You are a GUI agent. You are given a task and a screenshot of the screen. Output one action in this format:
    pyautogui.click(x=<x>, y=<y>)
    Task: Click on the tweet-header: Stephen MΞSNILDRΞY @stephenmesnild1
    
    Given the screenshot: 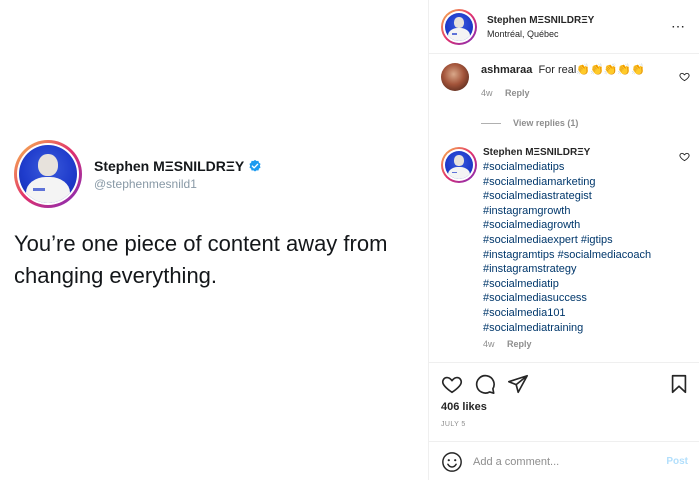 What is the action you would take?
    pyautogui.click(x=138, y=174)
    